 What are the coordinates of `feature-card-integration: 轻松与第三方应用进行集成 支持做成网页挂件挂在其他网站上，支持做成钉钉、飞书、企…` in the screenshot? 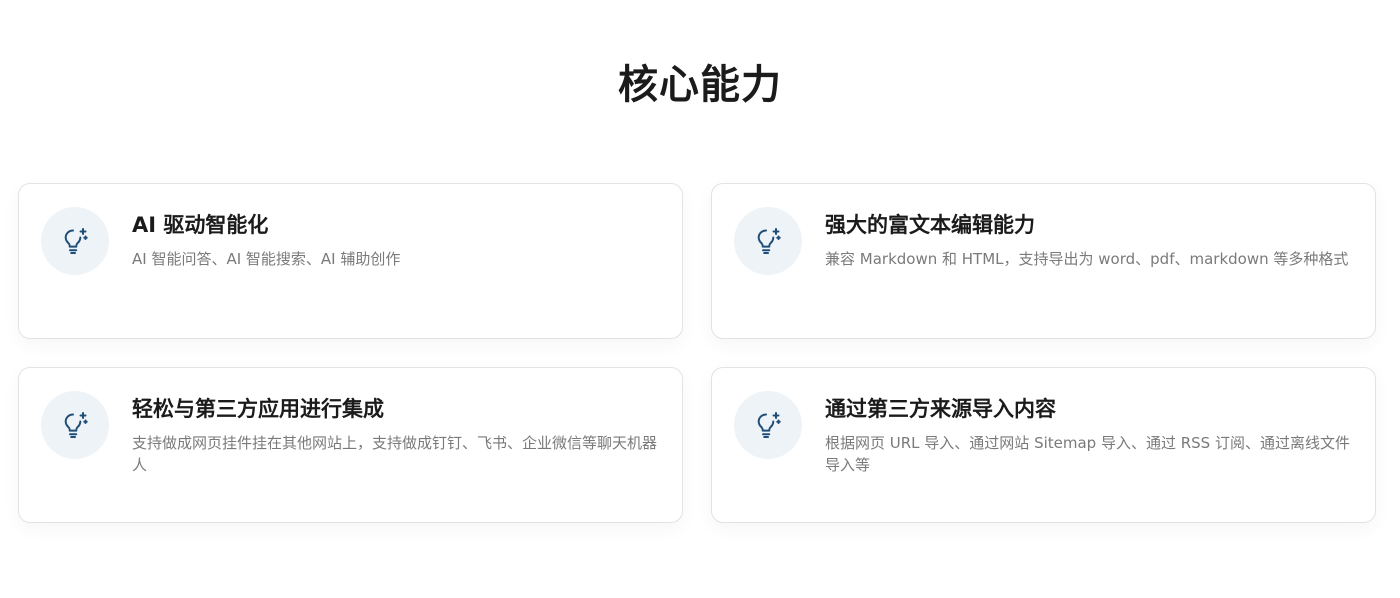 It's located at (350, 445).